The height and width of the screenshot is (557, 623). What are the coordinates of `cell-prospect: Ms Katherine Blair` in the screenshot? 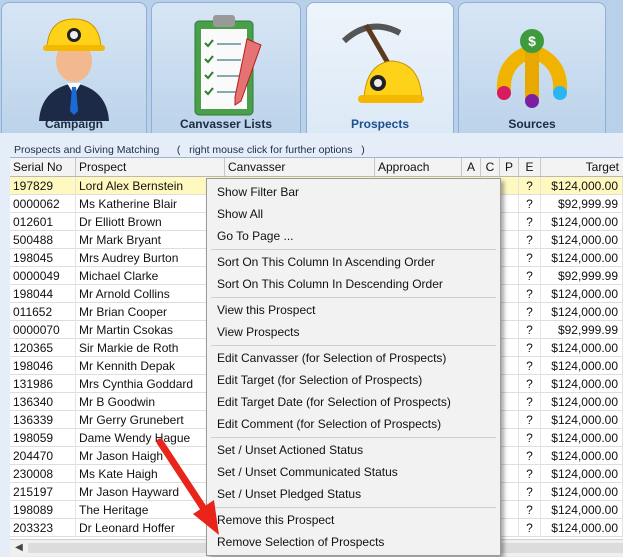 It's located at (150, 204).